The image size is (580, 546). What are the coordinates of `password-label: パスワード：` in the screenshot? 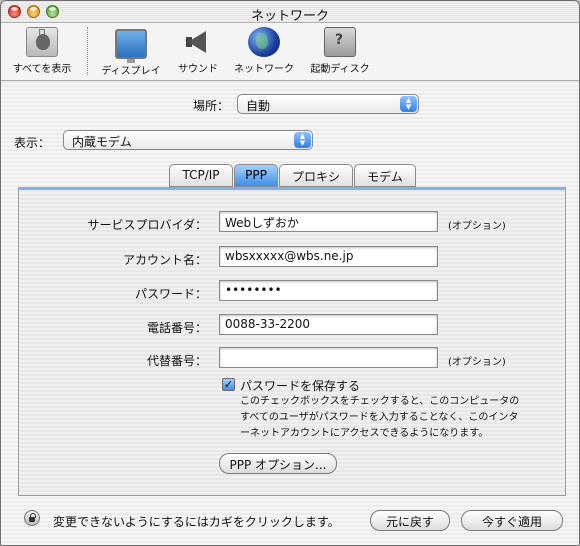 It's located at (170, 294).